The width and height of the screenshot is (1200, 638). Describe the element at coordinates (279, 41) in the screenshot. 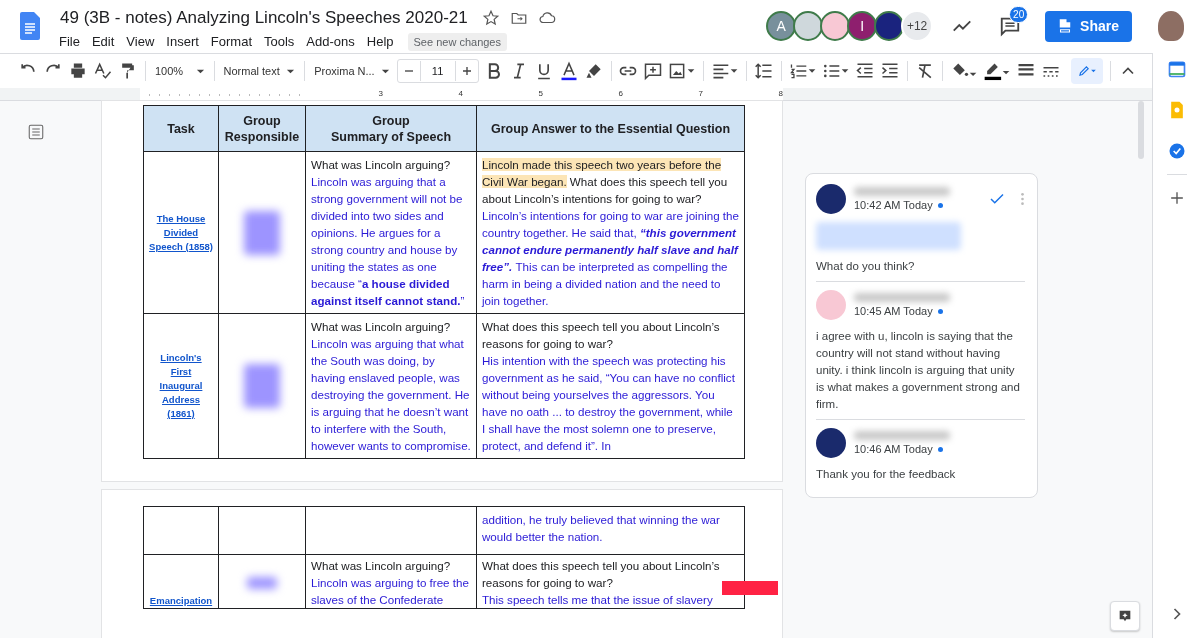

I see `menu-item: Tools` at that location.